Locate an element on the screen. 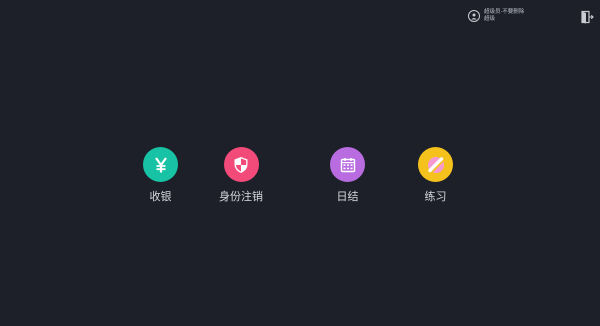 The width and height of the screenshot is (600, 326). logout-door-icon is located at coordinates (587, 17).